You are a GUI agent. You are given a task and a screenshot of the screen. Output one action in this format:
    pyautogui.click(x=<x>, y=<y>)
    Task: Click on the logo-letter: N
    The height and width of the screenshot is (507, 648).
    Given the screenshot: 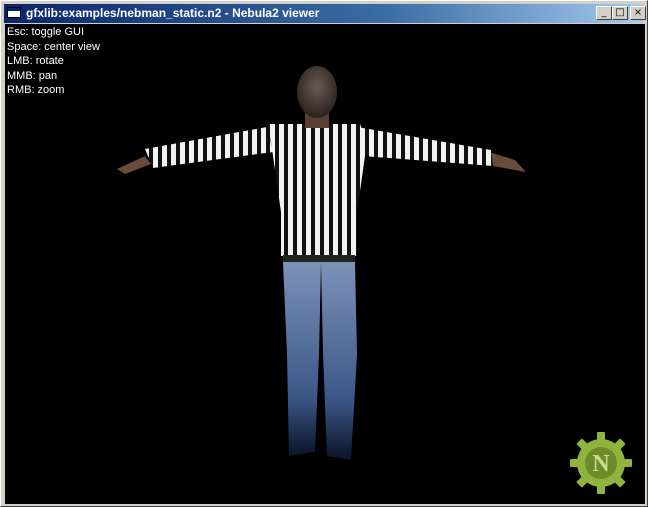 What is the action you would take?
    pyautogui.click(x=601, y=464)
    